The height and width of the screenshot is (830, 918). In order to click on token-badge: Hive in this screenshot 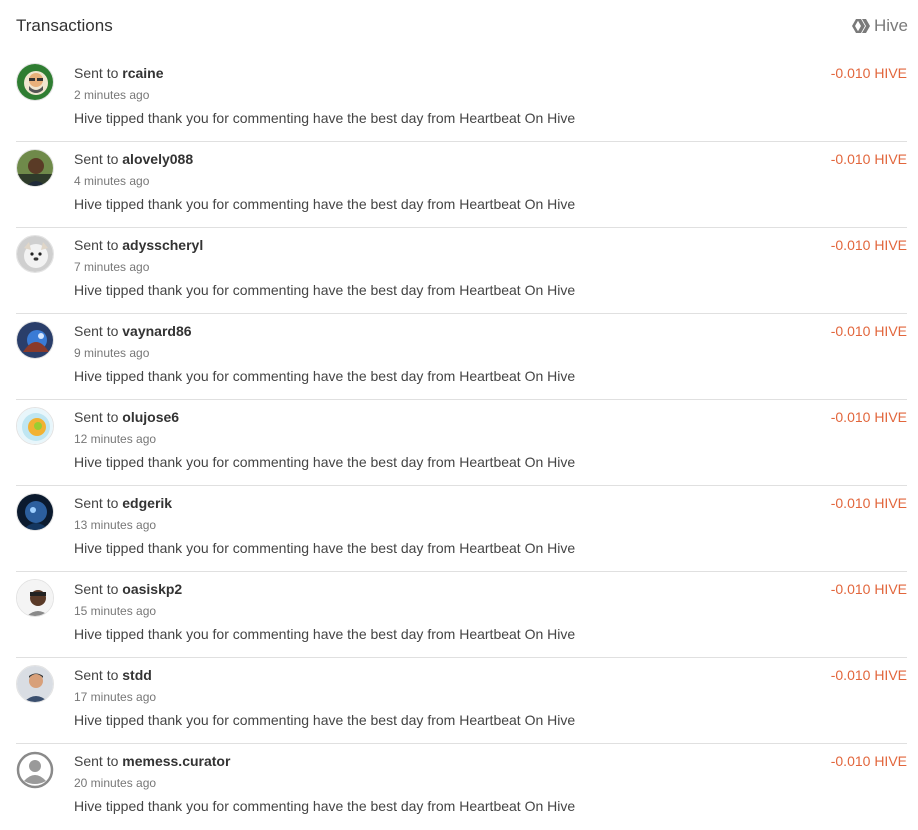, I will do `click(879, 26)`.